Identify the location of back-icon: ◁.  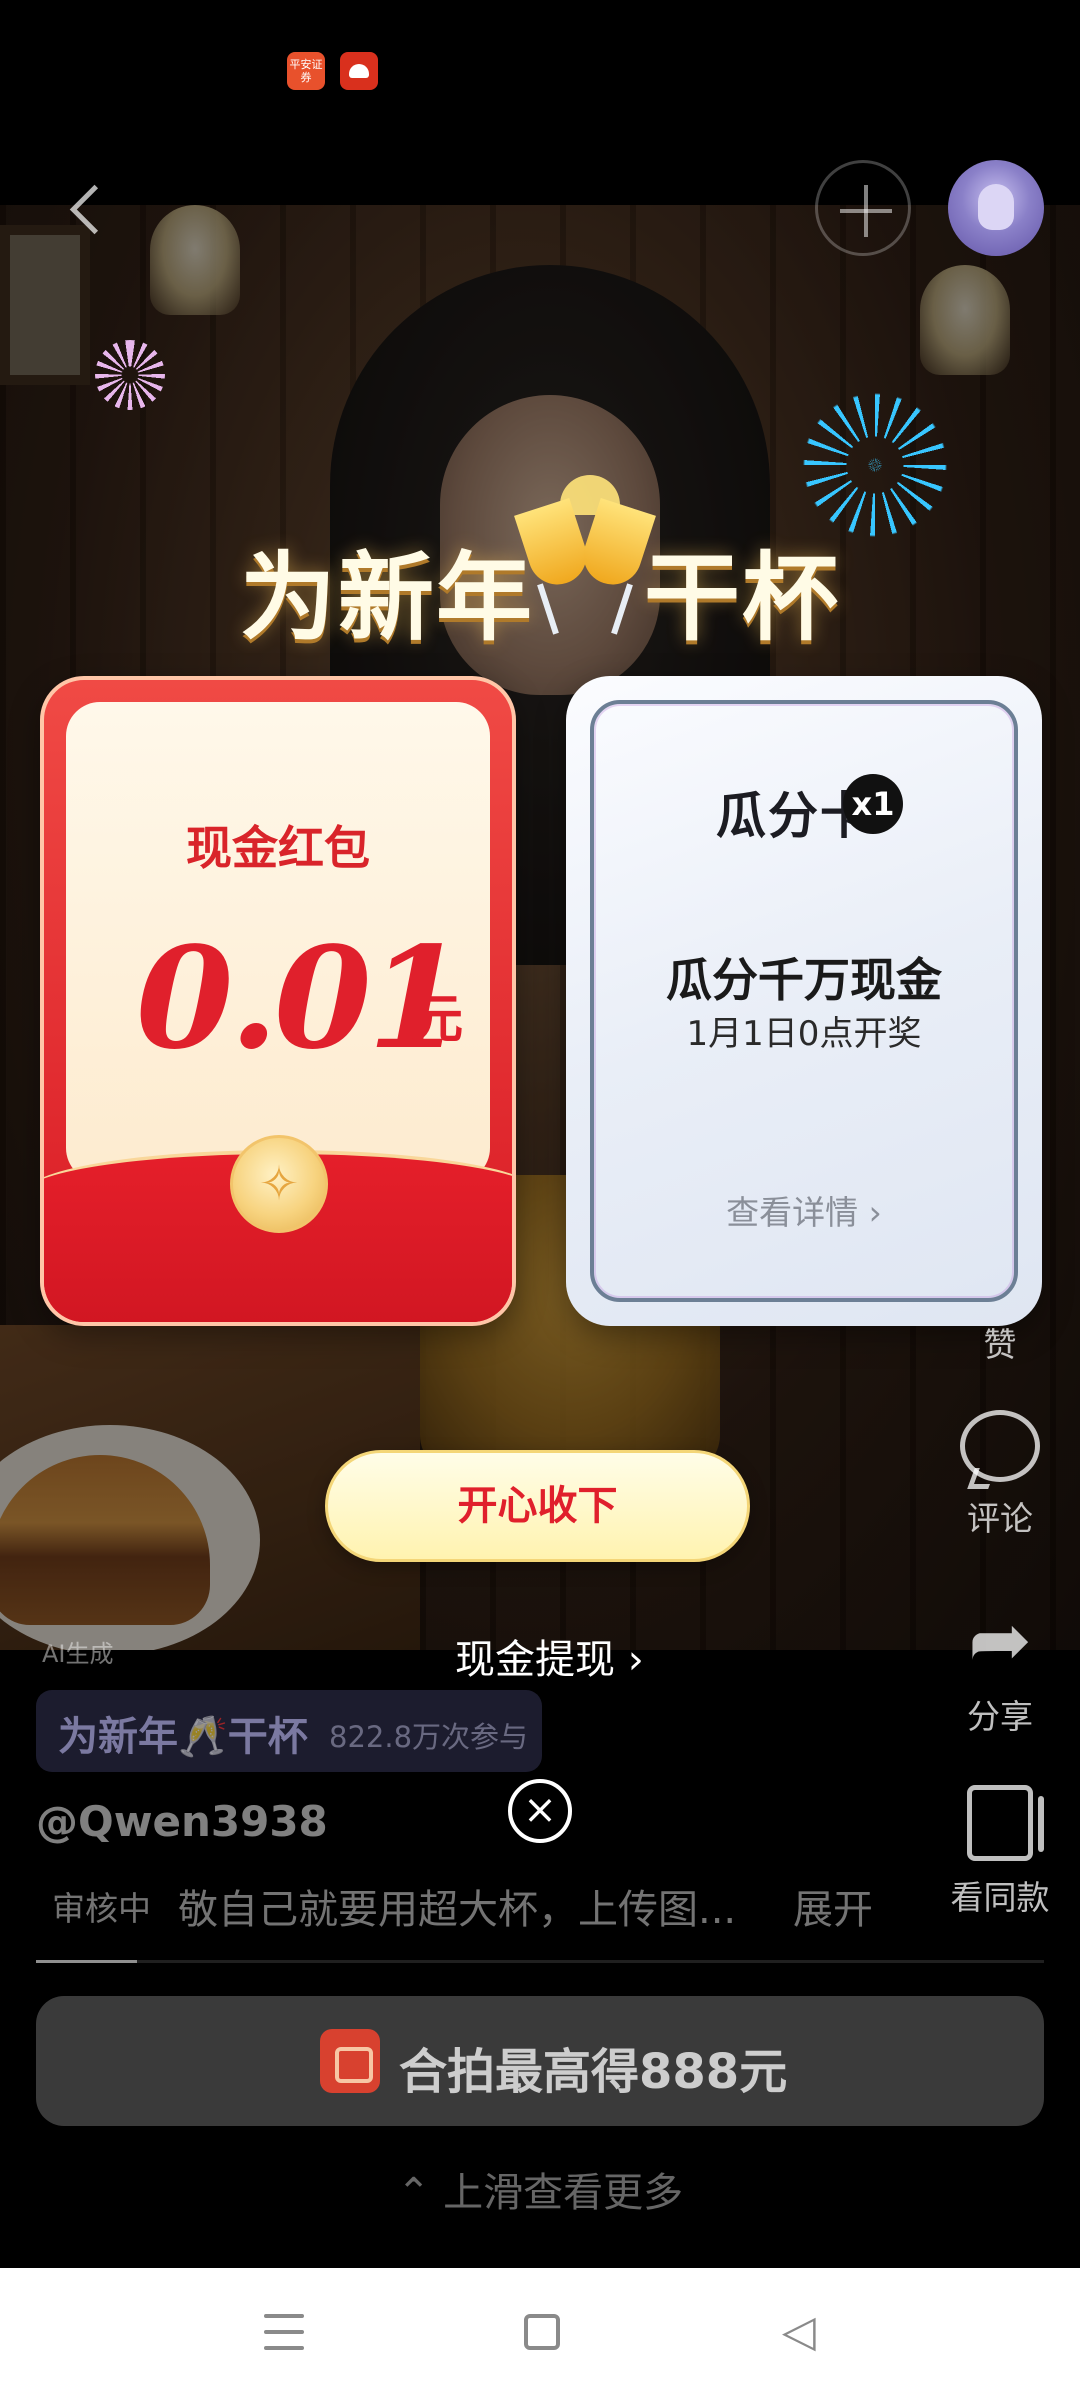
(799, 2332).